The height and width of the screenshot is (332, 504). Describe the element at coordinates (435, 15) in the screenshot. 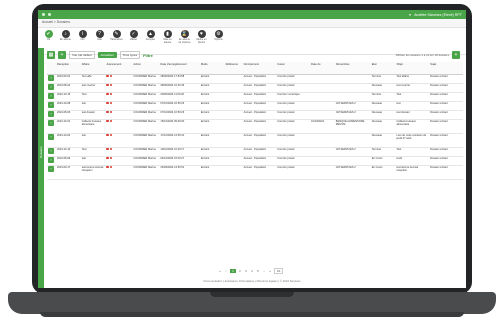

I see `user-menu: ● Amétée Sánchez (Elevé) RPT` at that location.